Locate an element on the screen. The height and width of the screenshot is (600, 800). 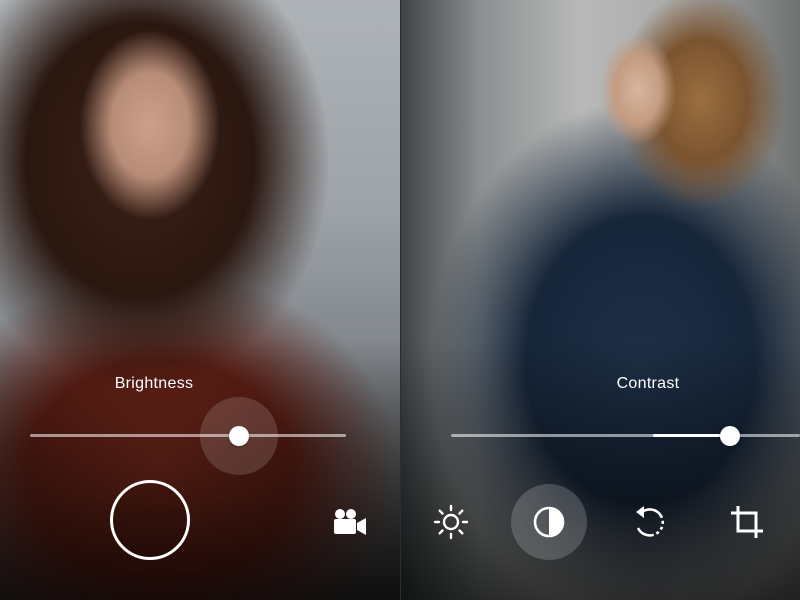
video-mode-button is located at coordinates (350, 522).